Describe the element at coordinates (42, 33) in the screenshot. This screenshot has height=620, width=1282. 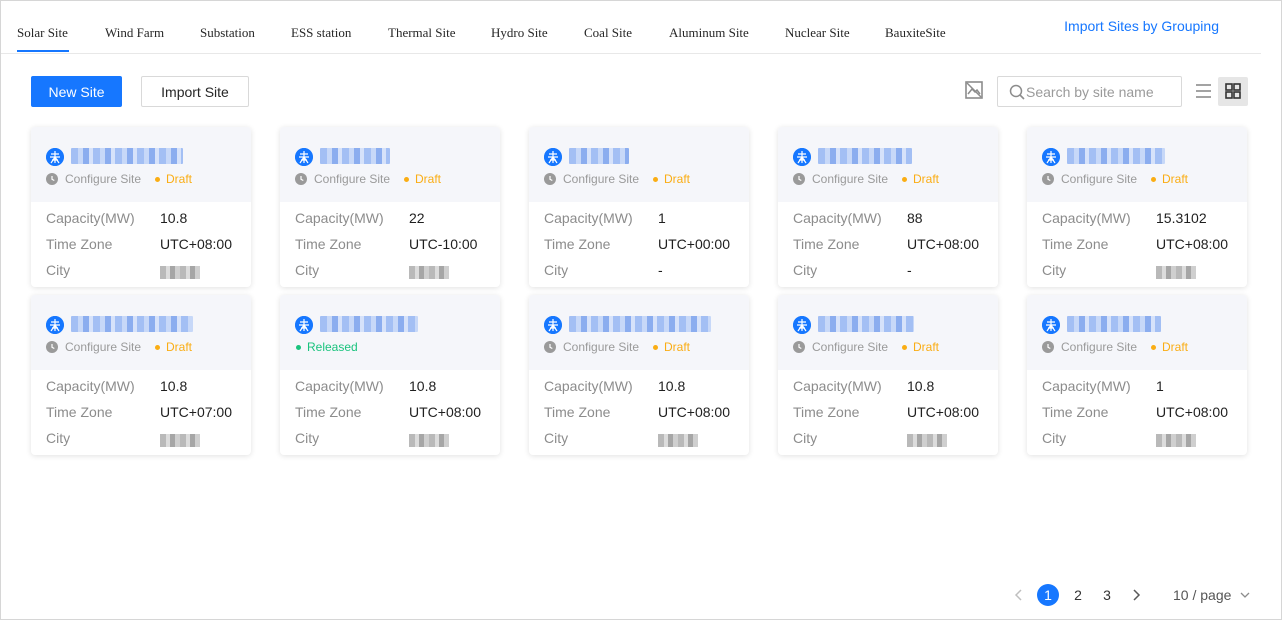
I see `tab-solar-site: Solar Site` at that location.